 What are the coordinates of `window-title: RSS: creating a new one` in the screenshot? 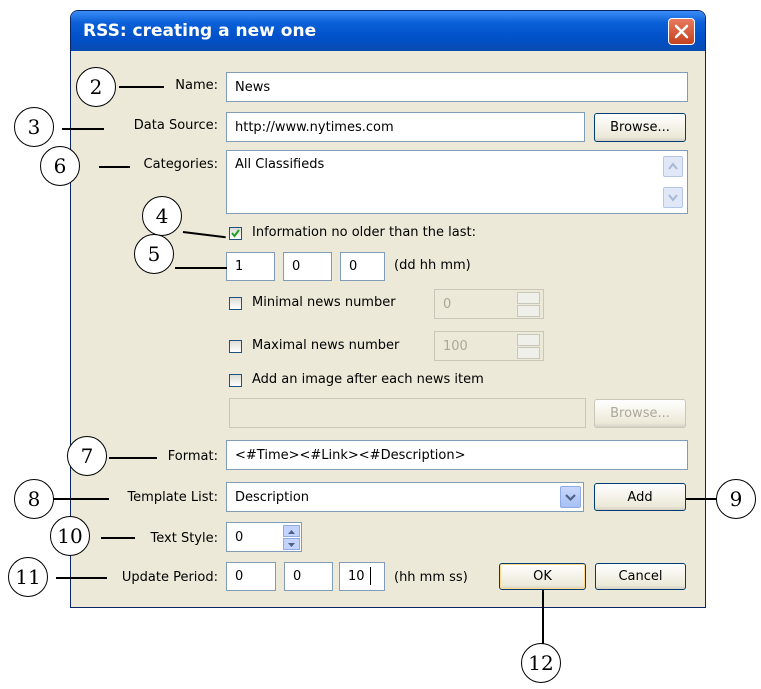 It's located at (200, 31).